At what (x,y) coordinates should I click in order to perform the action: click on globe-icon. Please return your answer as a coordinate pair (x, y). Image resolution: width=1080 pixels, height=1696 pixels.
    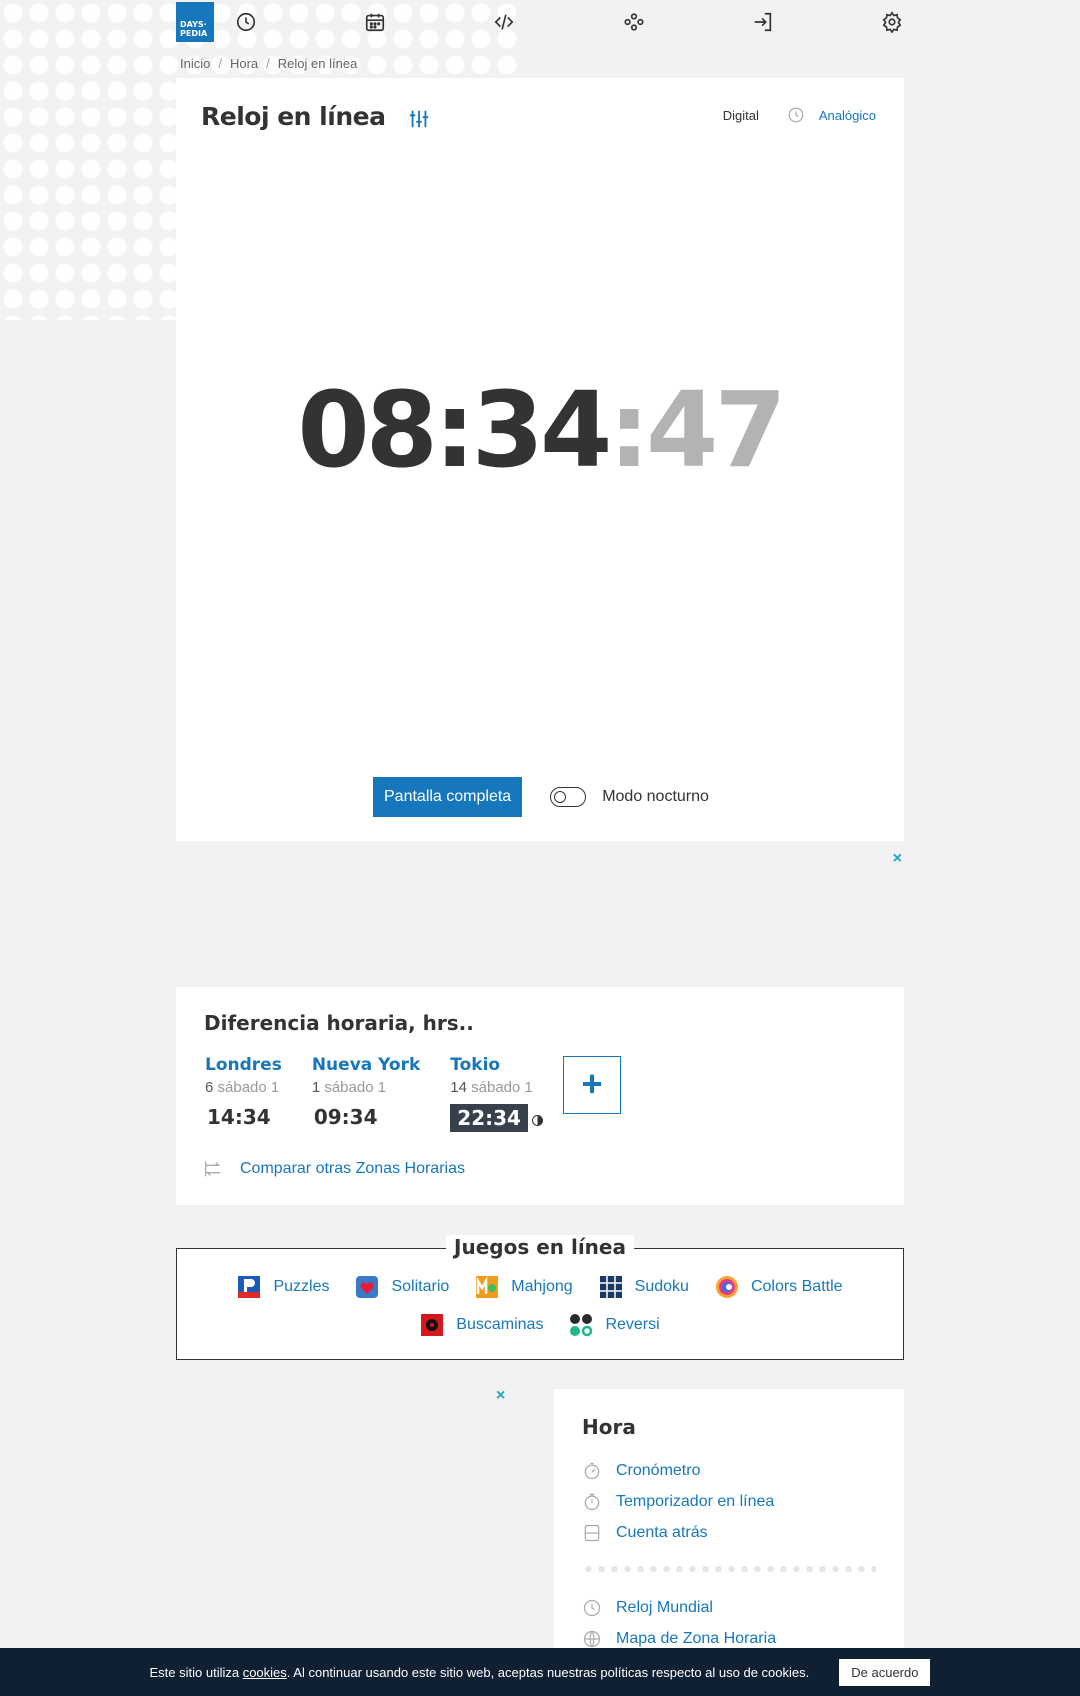
    Looking at the image, I should click on (592, 1638).